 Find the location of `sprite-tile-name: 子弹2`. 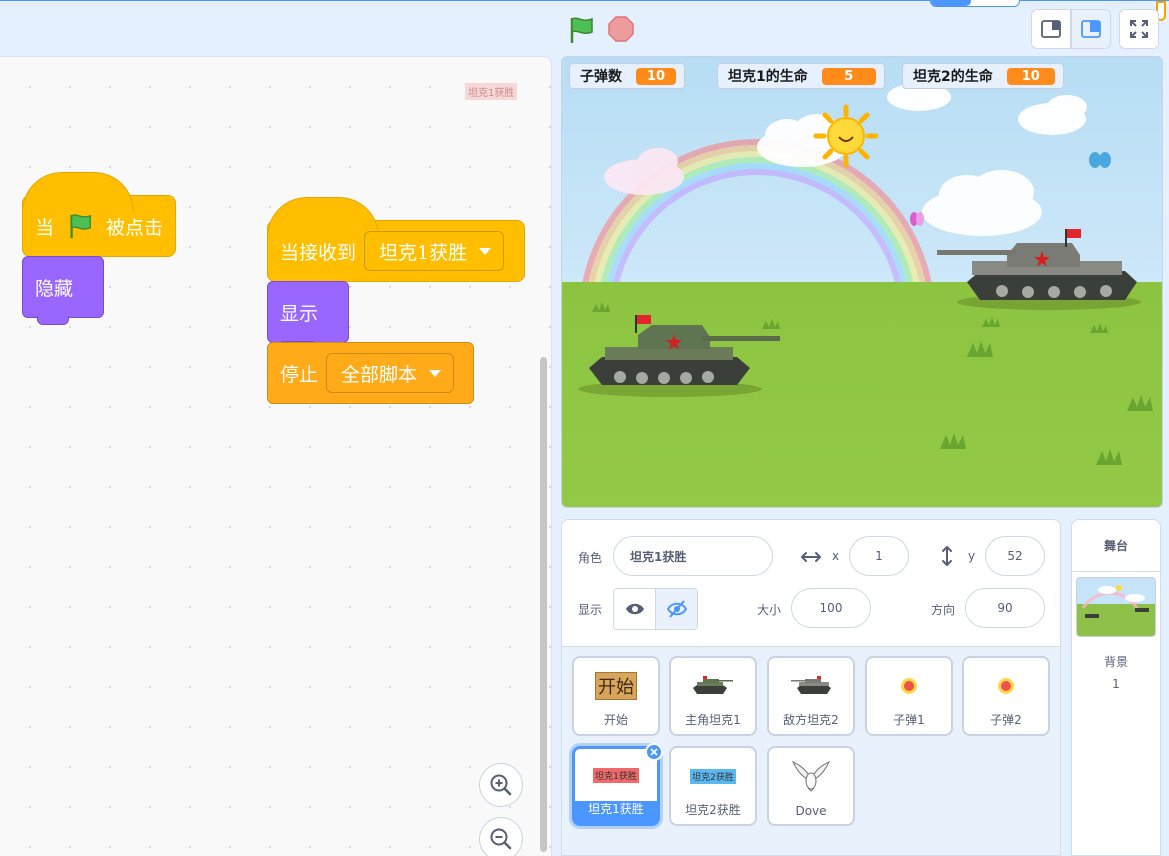

sprite-tile-name: 子弹2 is located at coordinates (1006, 720).